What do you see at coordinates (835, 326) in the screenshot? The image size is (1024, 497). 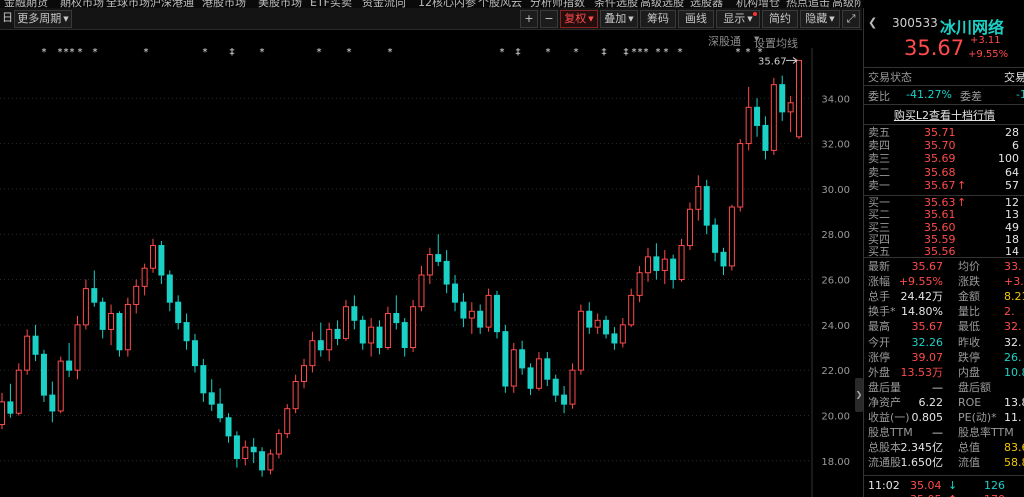 I see `y-tick-label: 24.00` at bounding box center [835, 326].